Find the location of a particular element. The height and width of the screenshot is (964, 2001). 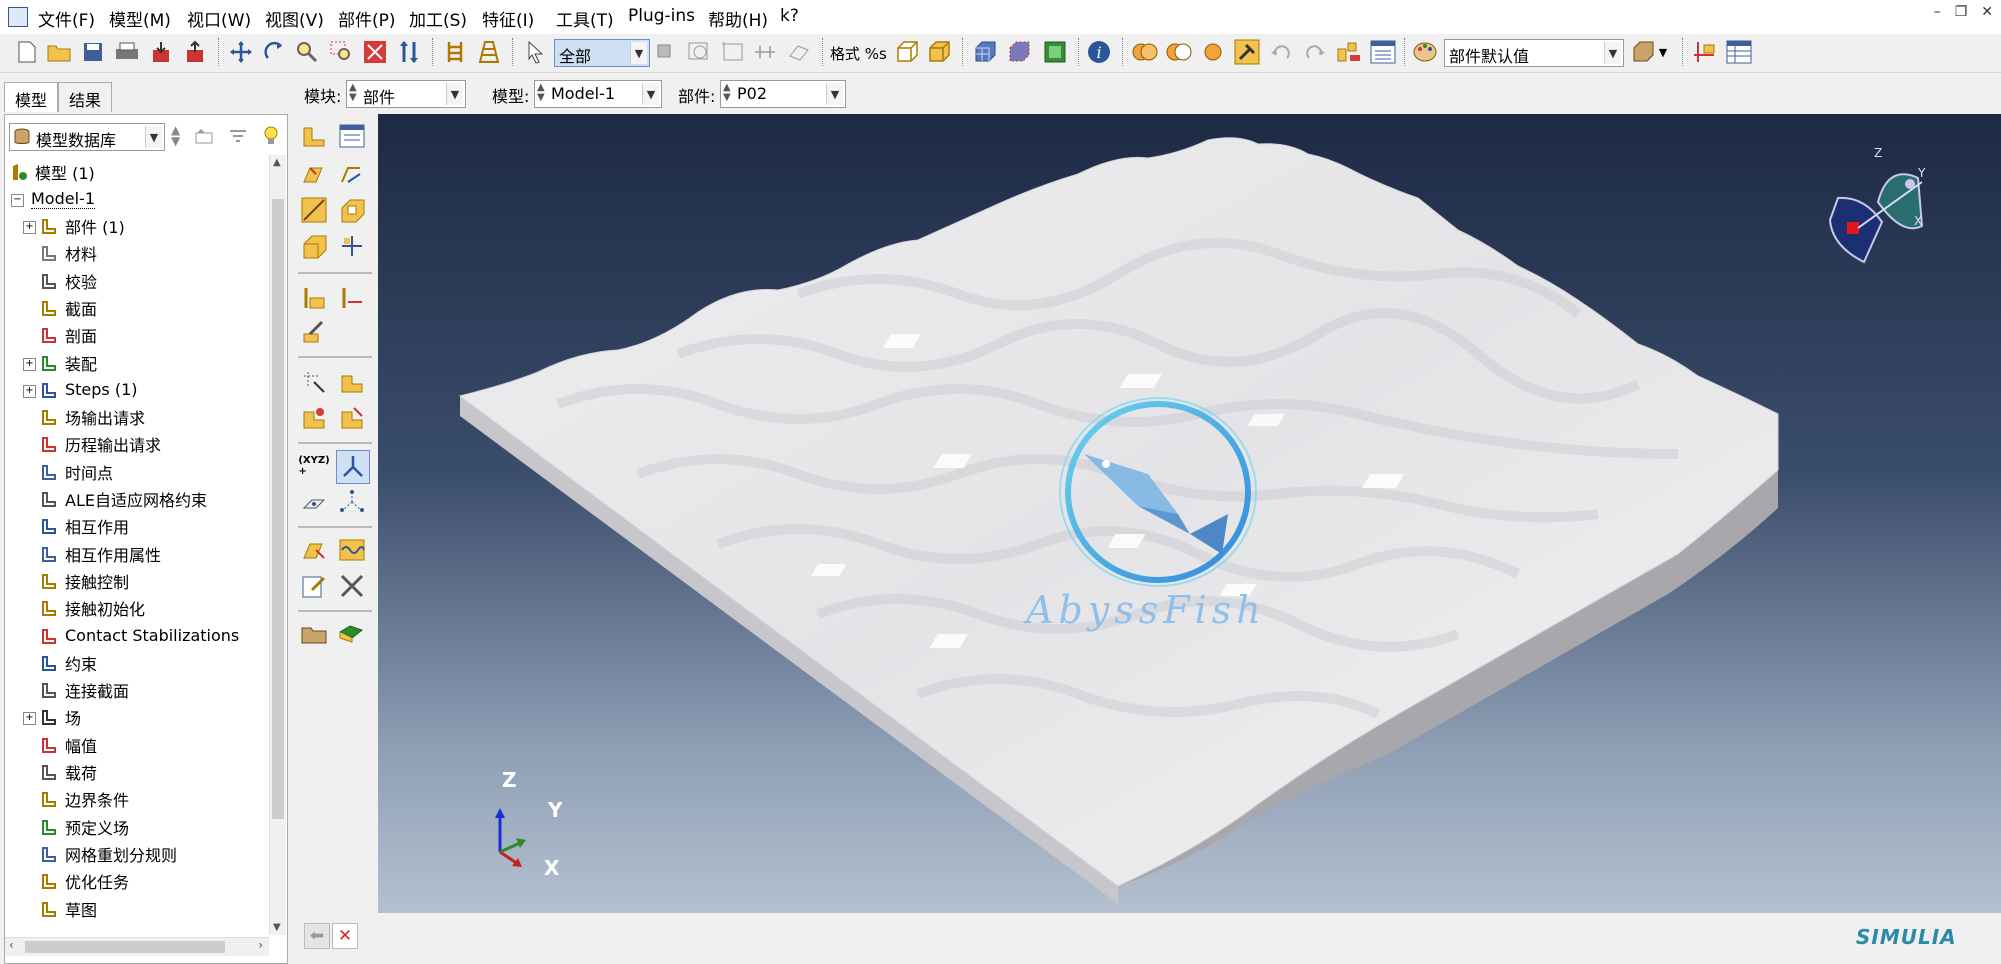

blend-icon is located at coordinates (314, 246).